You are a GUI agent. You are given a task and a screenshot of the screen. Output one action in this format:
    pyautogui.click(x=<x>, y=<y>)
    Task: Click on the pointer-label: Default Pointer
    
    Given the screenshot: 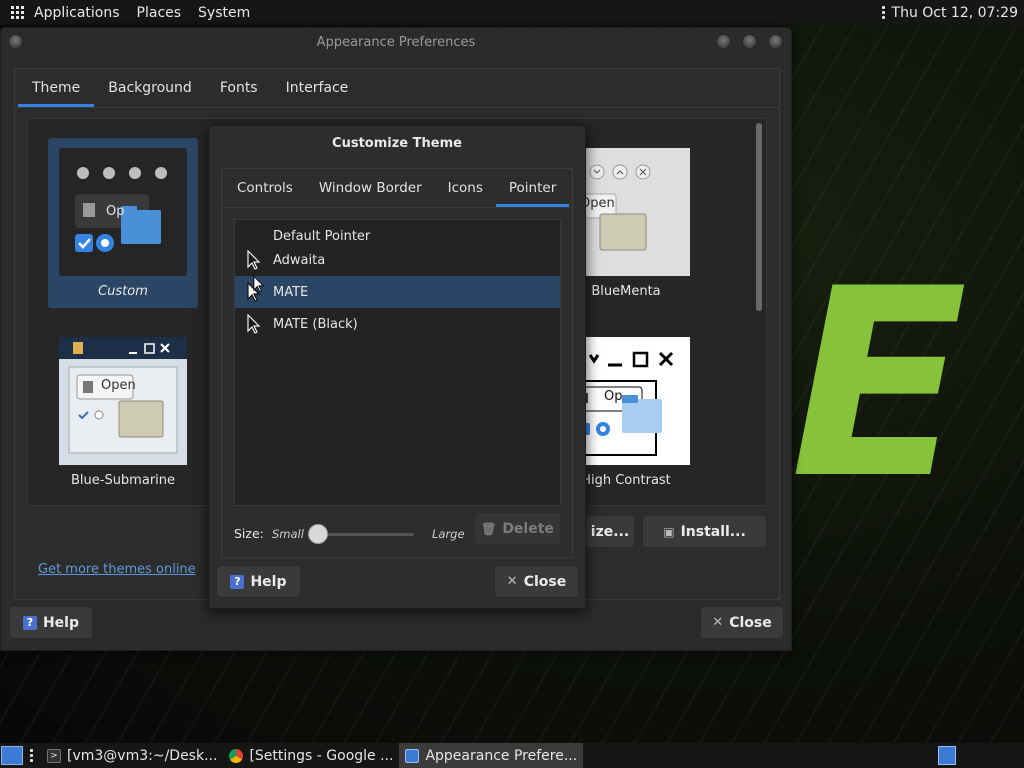 What is the action you would take?
    pyautogui.click(x=322, y=236)
    